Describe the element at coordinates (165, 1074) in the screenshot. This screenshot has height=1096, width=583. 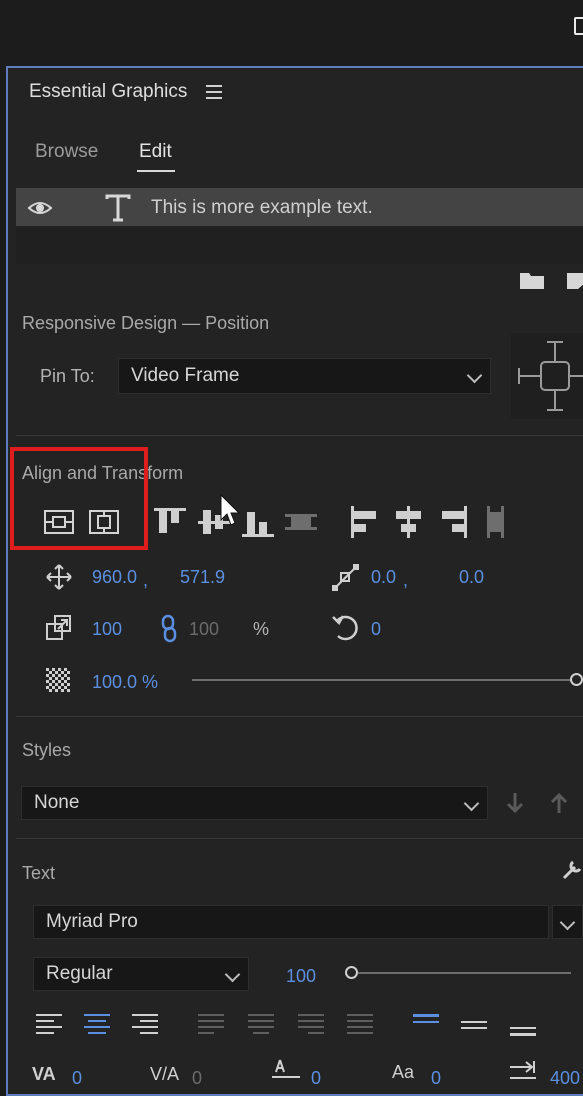
I see `tracking-icon: V/A` at that location.